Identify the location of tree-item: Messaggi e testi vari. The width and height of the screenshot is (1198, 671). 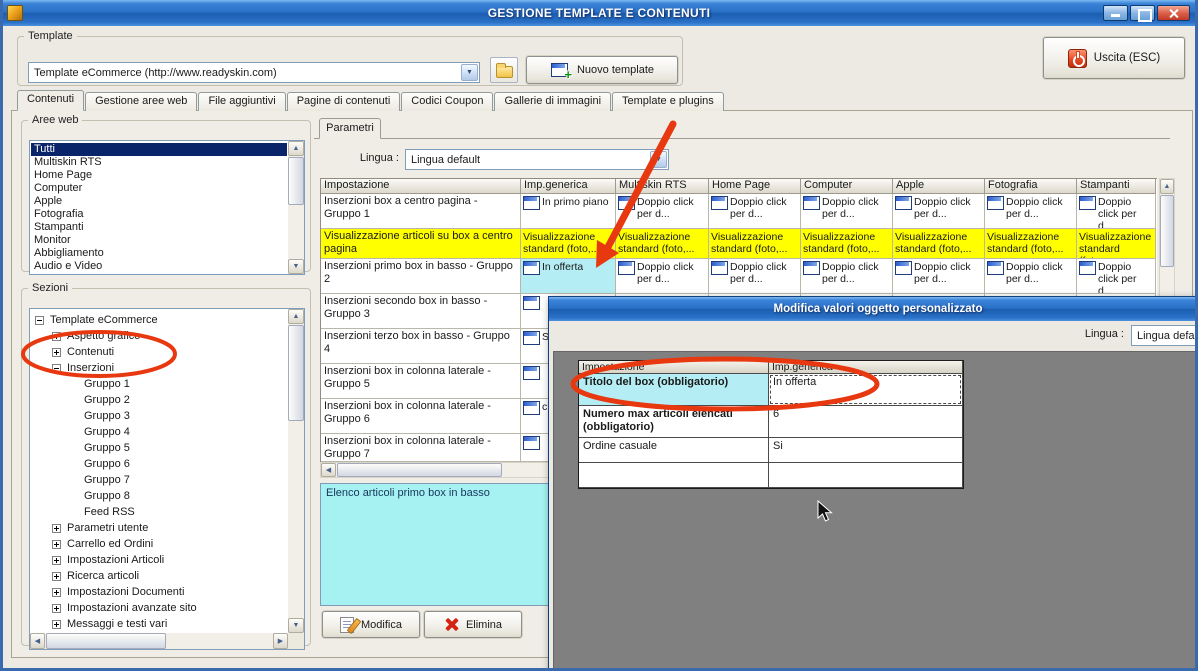
(159, 624).